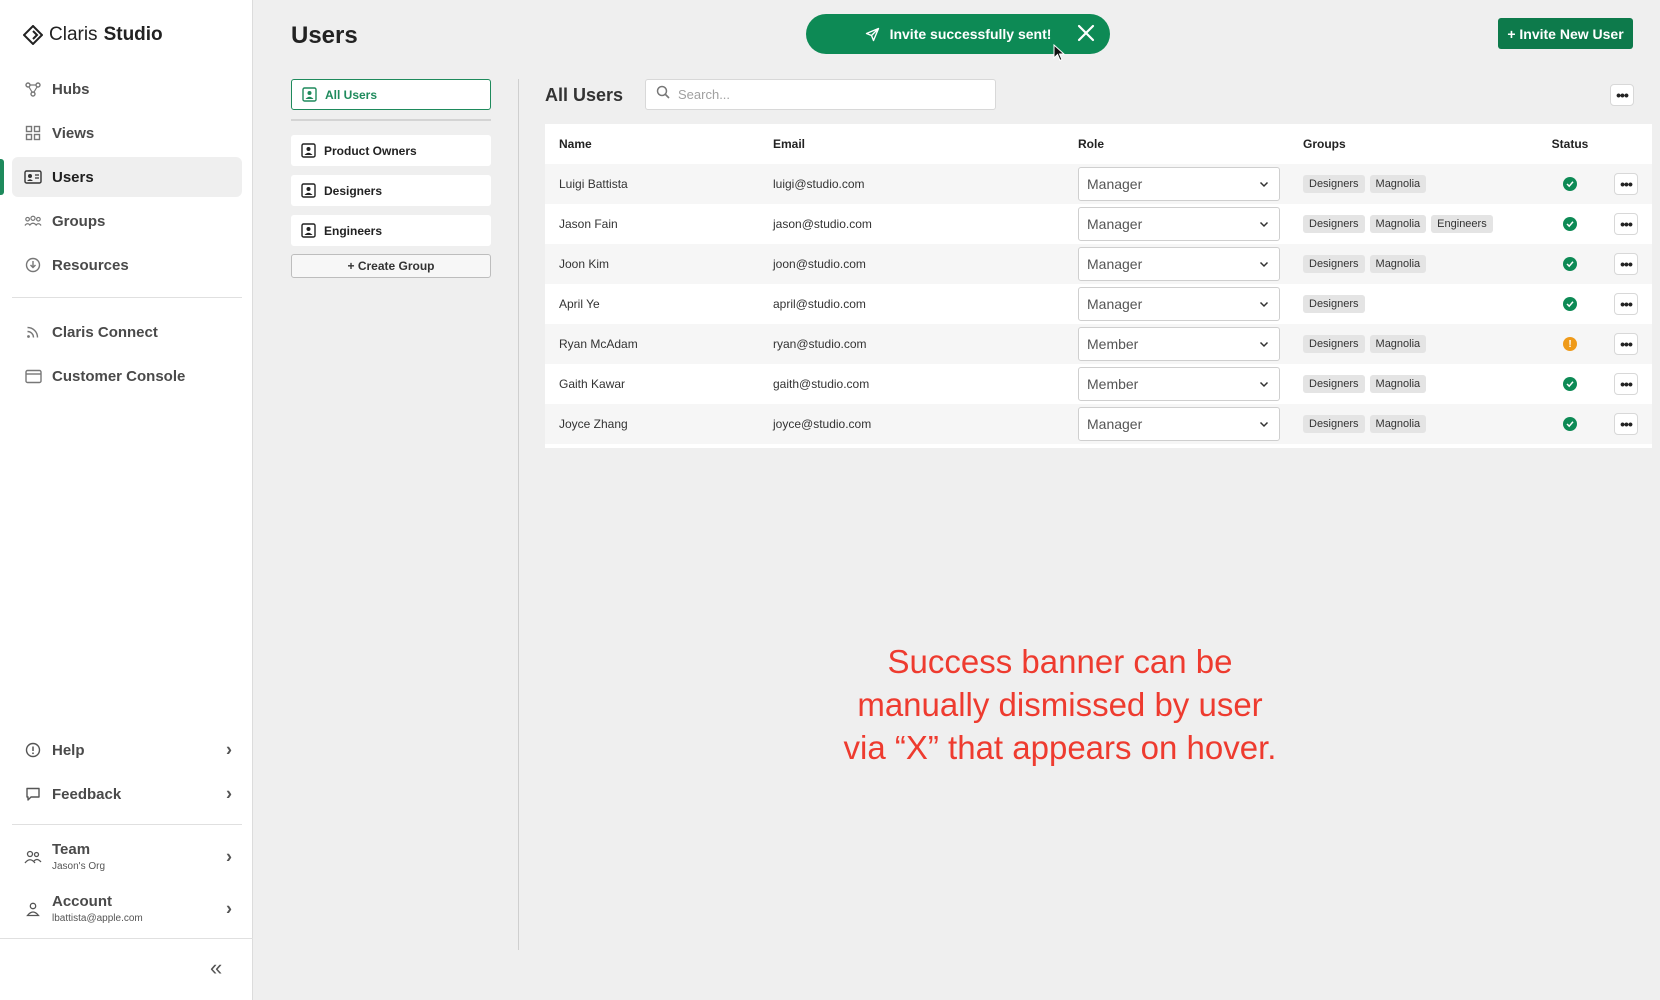  I want to click on sidebar-item-resources: Resources, so click(127, 265).